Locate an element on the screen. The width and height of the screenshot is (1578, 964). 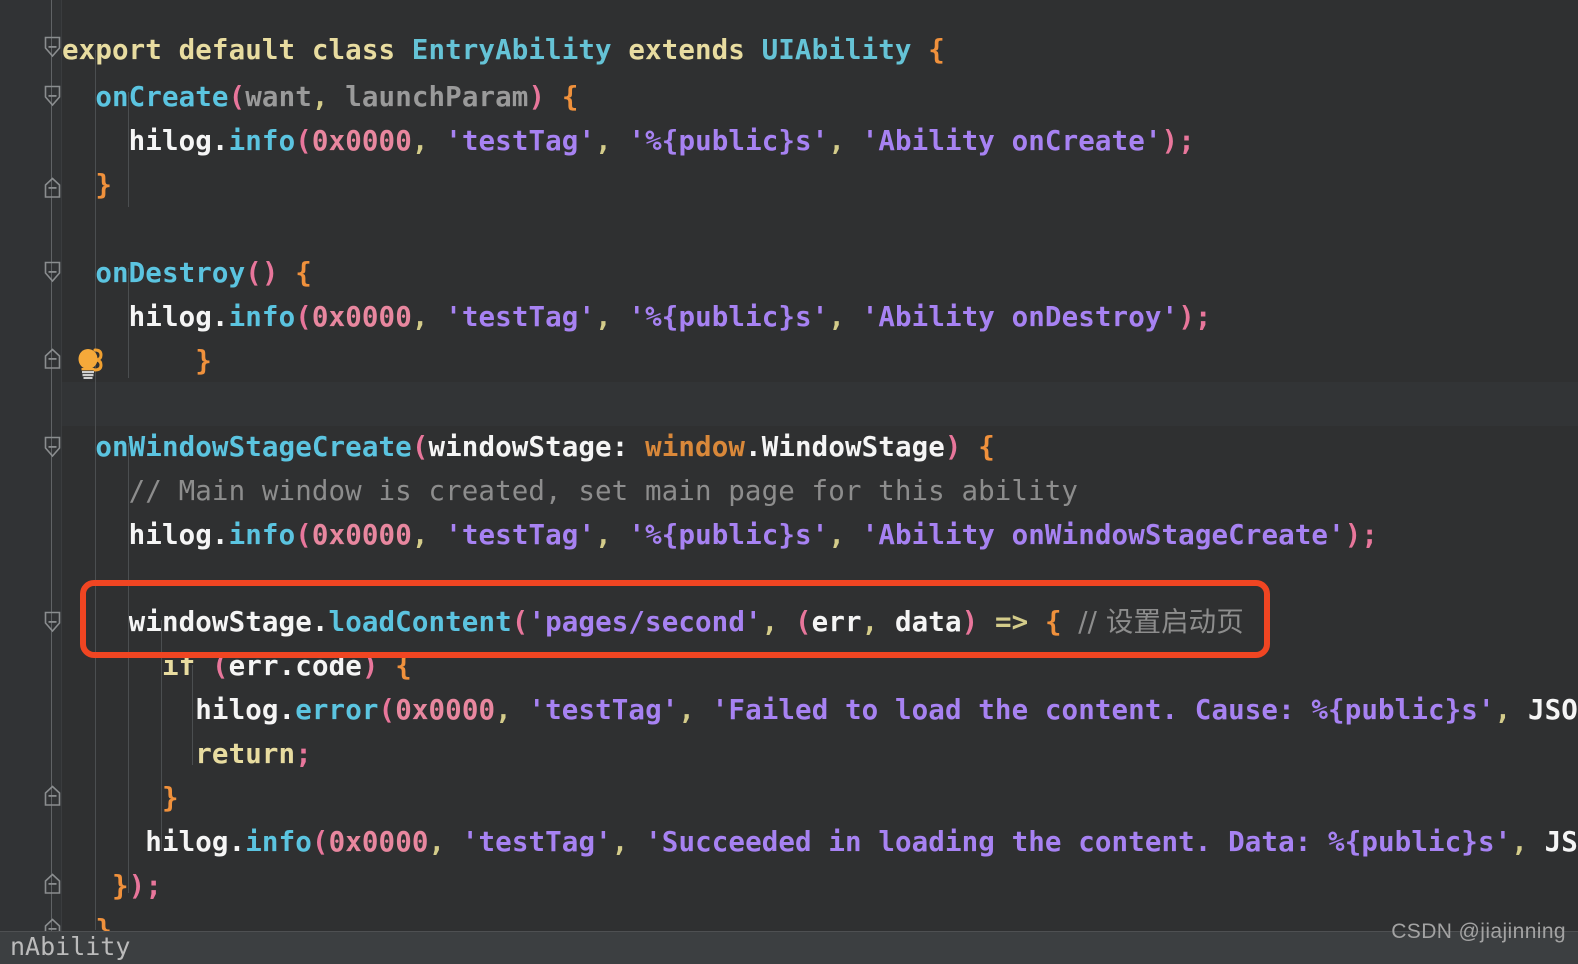
code-token: WindowStage is located at coordinates (853, 447).